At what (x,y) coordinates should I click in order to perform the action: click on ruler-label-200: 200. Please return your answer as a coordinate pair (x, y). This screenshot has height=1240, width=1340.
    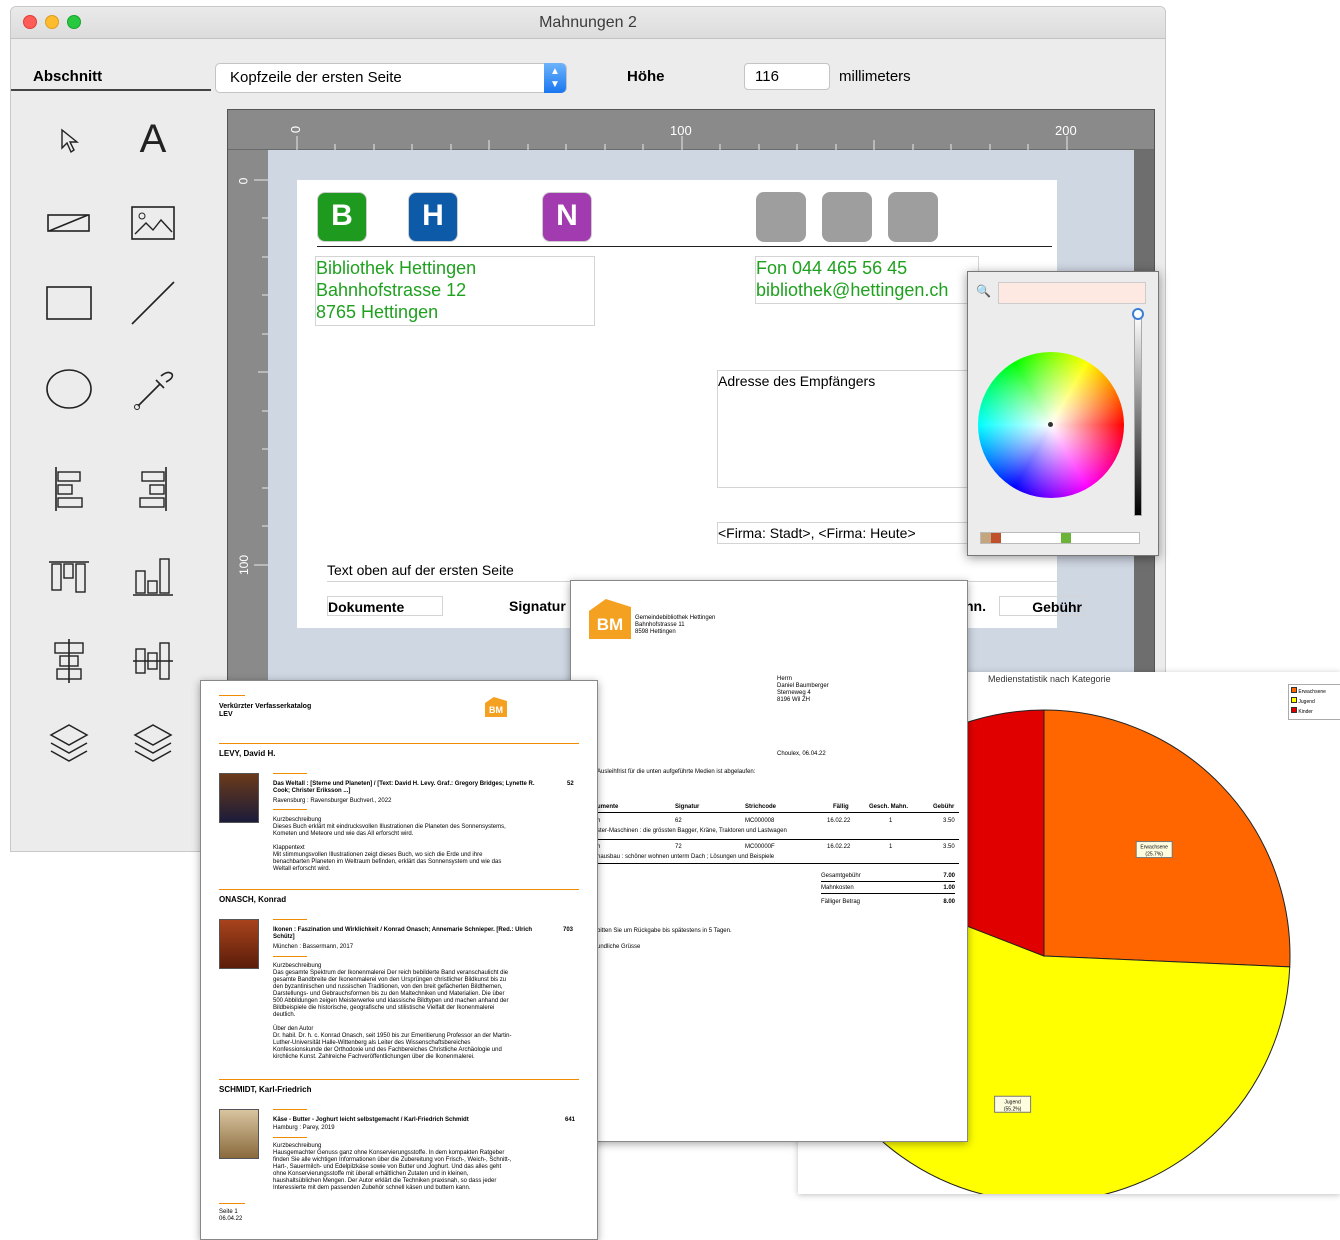
    Looking at the image, I should click on (1066, 130).